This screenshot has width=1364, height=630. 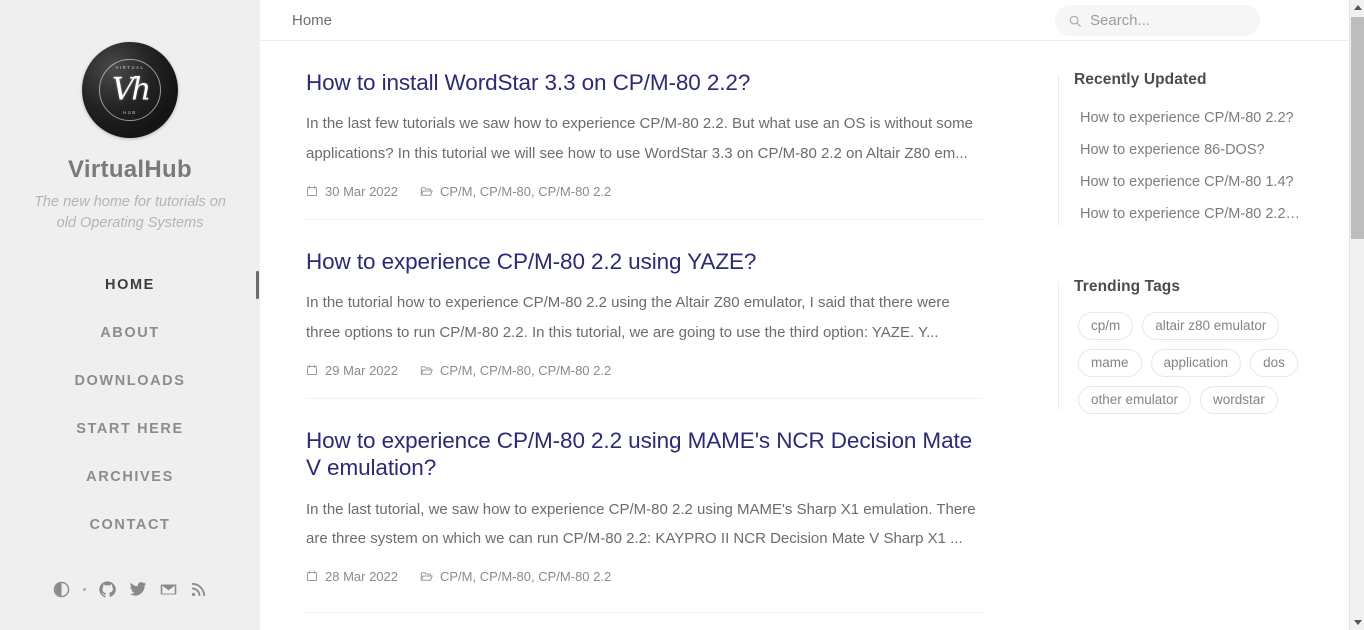 What do you see at coordinates (138, 589) in the screenshot?
I see `twitter-icon` at bounding box center [138, 589].